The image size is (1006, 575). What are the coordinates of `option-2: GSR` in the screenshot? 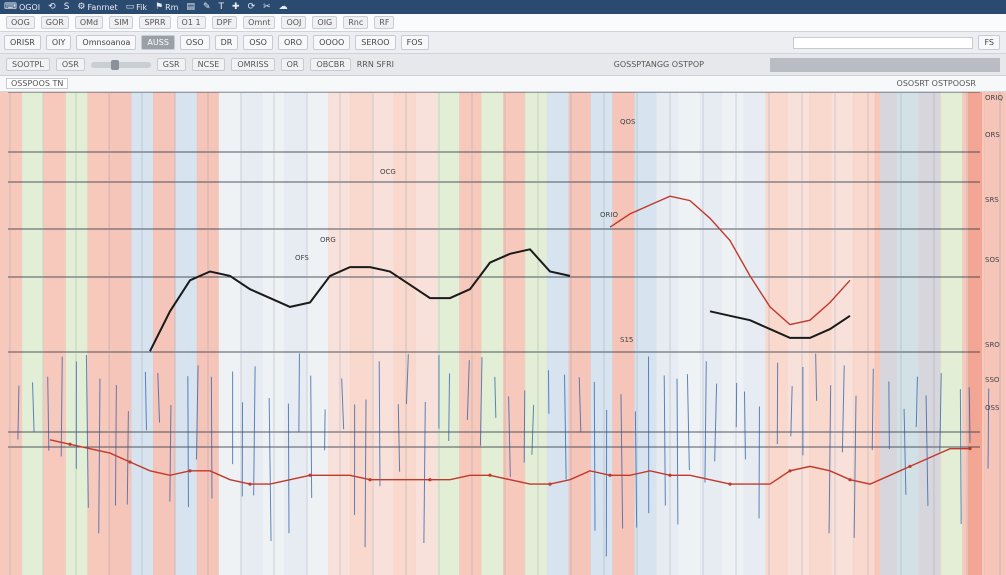 It's located at (171, 64).